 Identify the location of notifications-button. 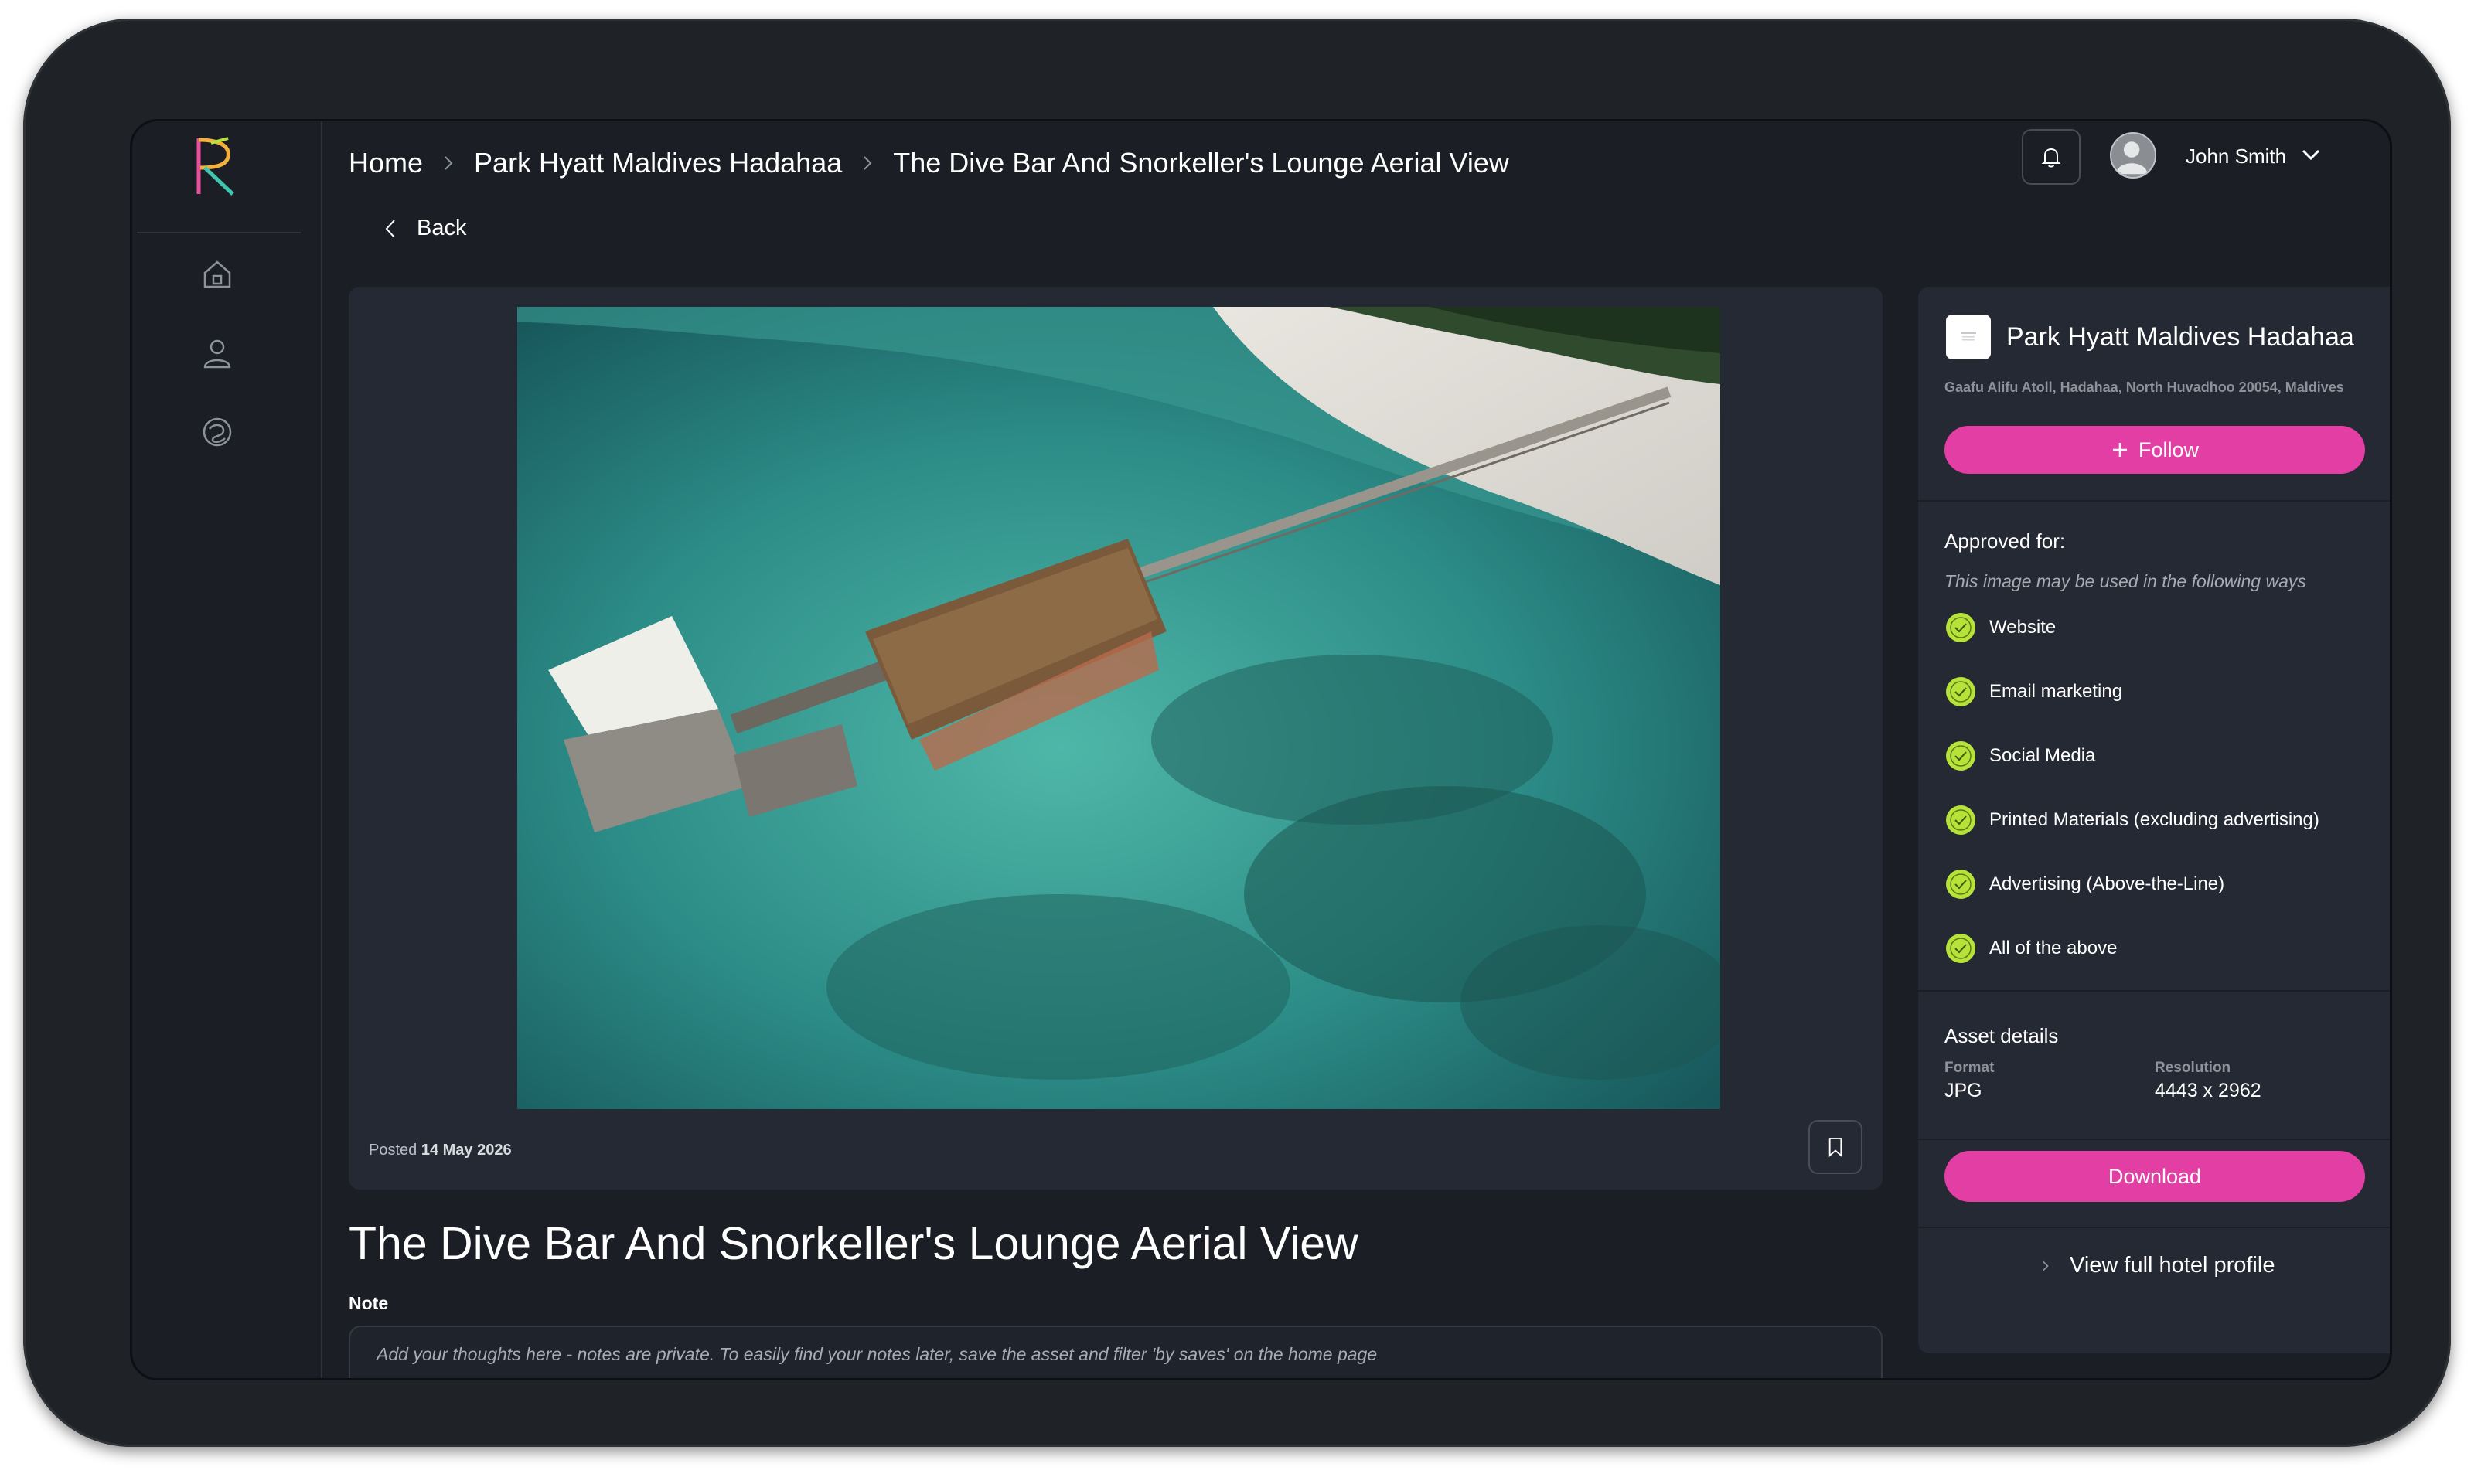
(2051, 157).